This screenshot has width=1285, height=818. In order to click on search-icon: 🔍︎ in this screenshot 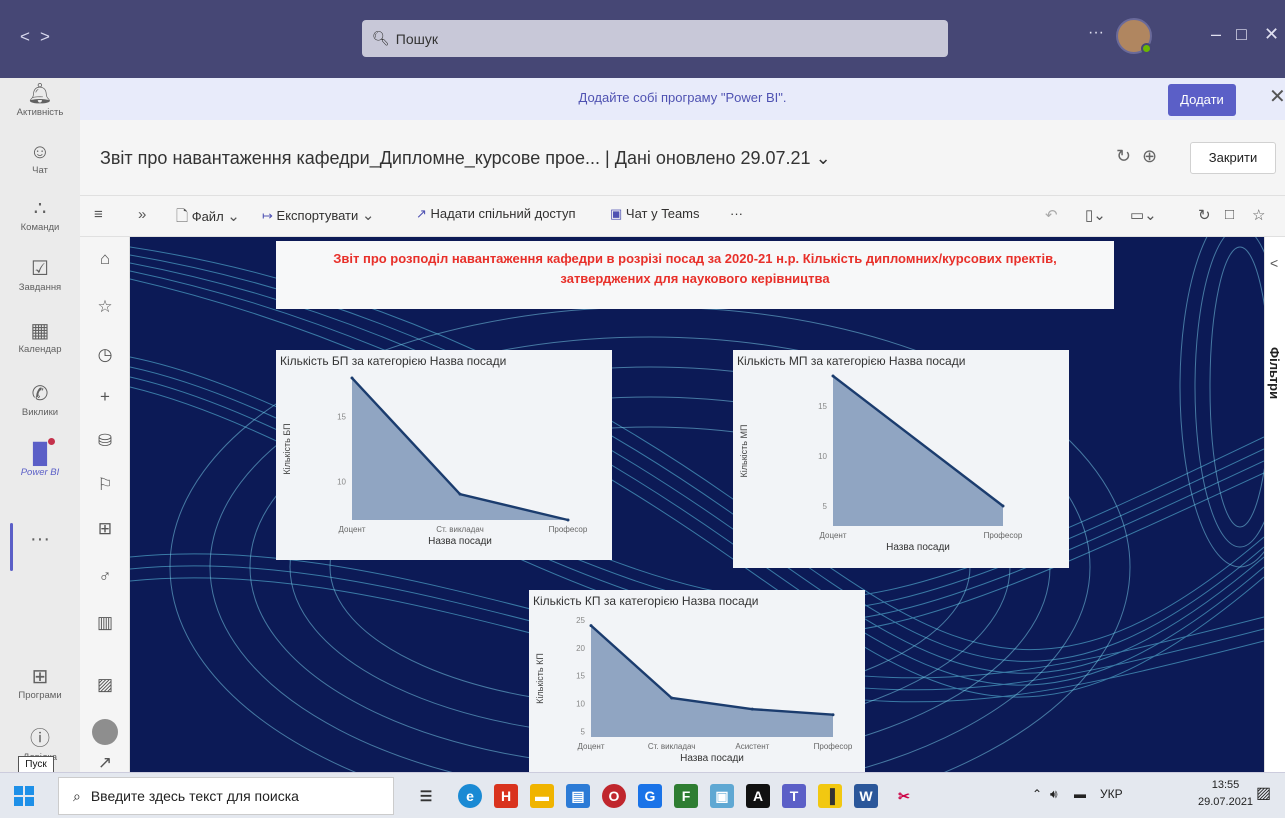, I will do `click(381, 38)`.